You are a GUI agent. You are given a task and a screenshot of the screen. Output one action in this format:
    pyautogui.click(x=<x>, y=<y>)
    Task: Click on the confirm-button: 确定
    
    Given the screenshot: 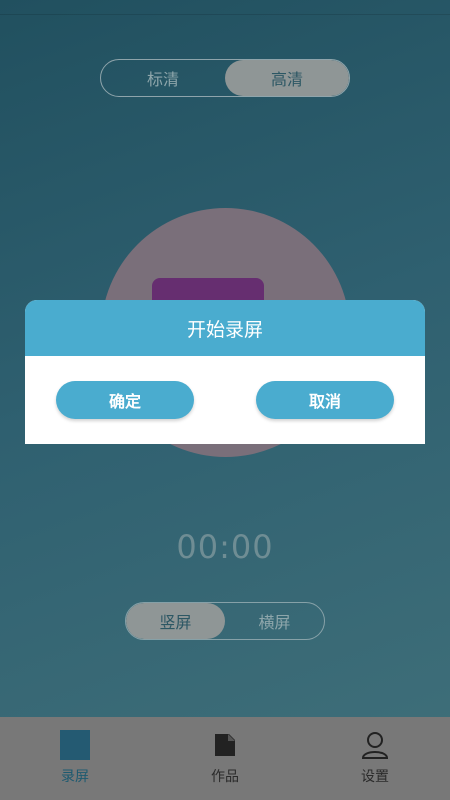 What is the action you would take?
    pyautogui.click(x=125, y=400)
    